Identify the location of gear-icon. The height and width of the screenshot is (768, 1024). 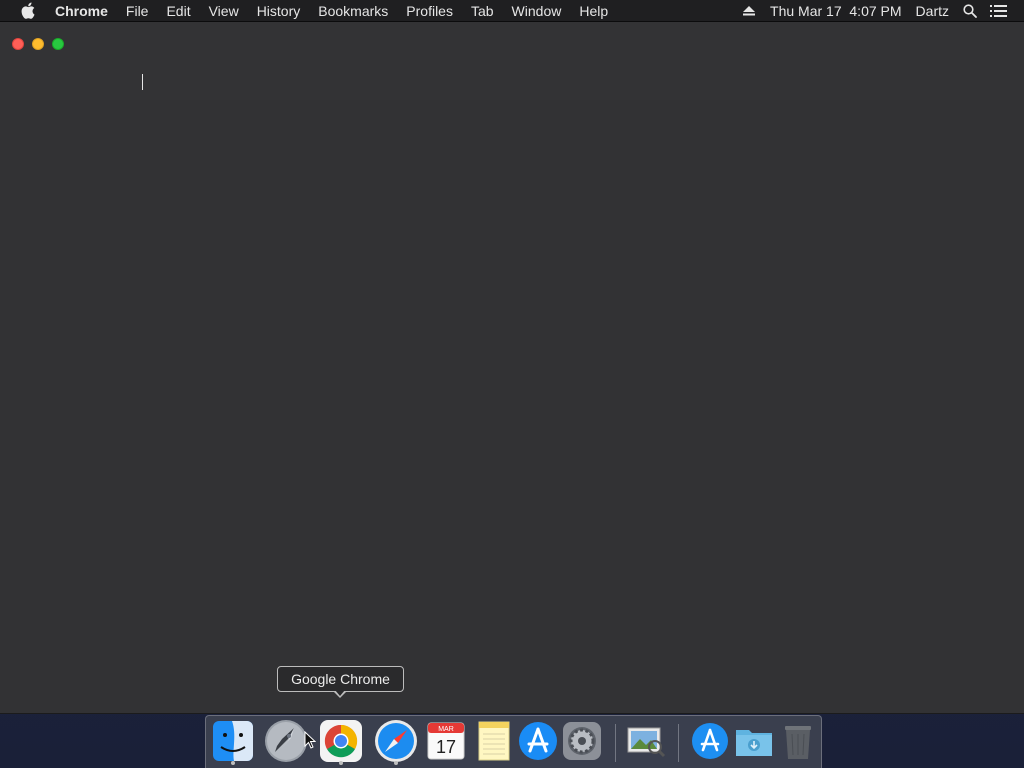
(582, 741).